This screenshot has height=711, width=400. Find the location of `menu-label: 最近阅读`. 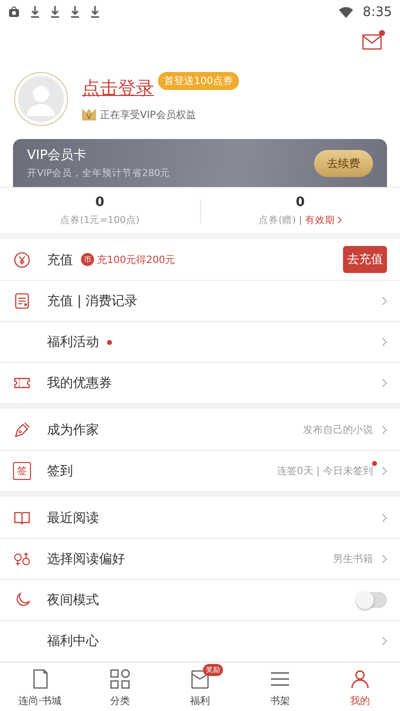

menu-label: 最近阅读 is located at coordinates (73, 517).